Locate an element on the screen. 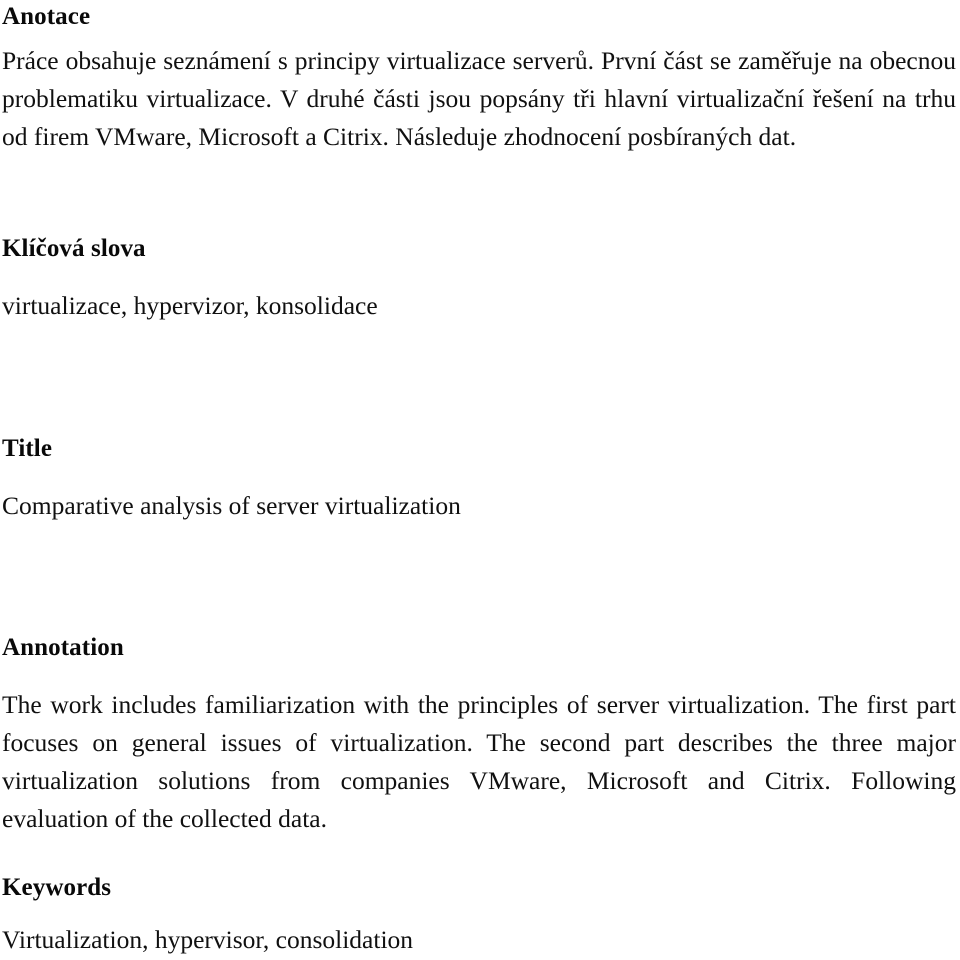 This screenshot has height=960, width=960. section-heading-title: Title is located at coordinates (27, 448).